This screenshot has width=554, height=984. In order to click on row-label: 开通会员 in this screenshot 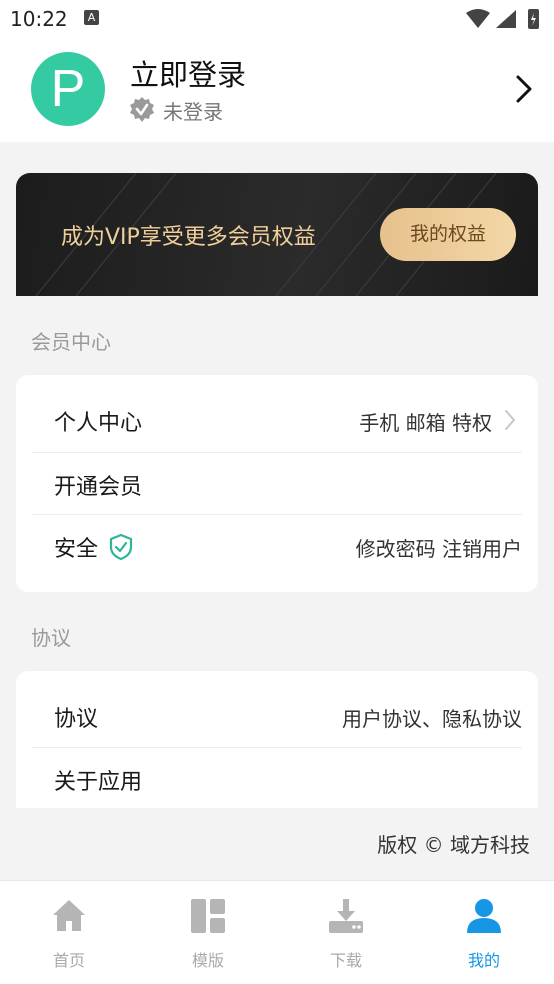, I will do `click(98, 487)`.